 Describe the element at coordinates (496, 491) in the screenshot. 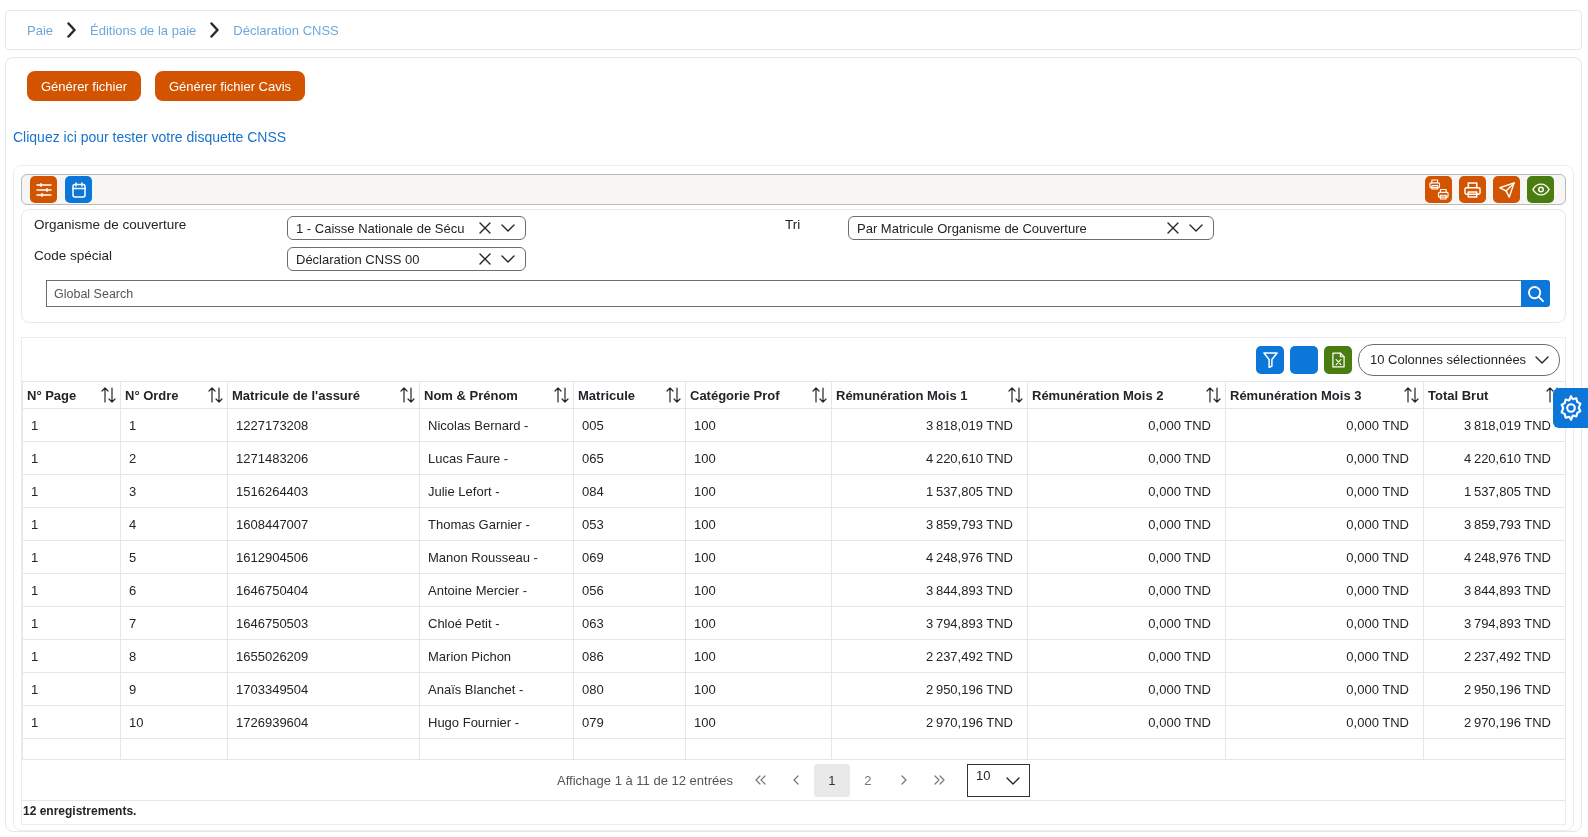

I see `table-cell: Julie Lefort -` at that location.